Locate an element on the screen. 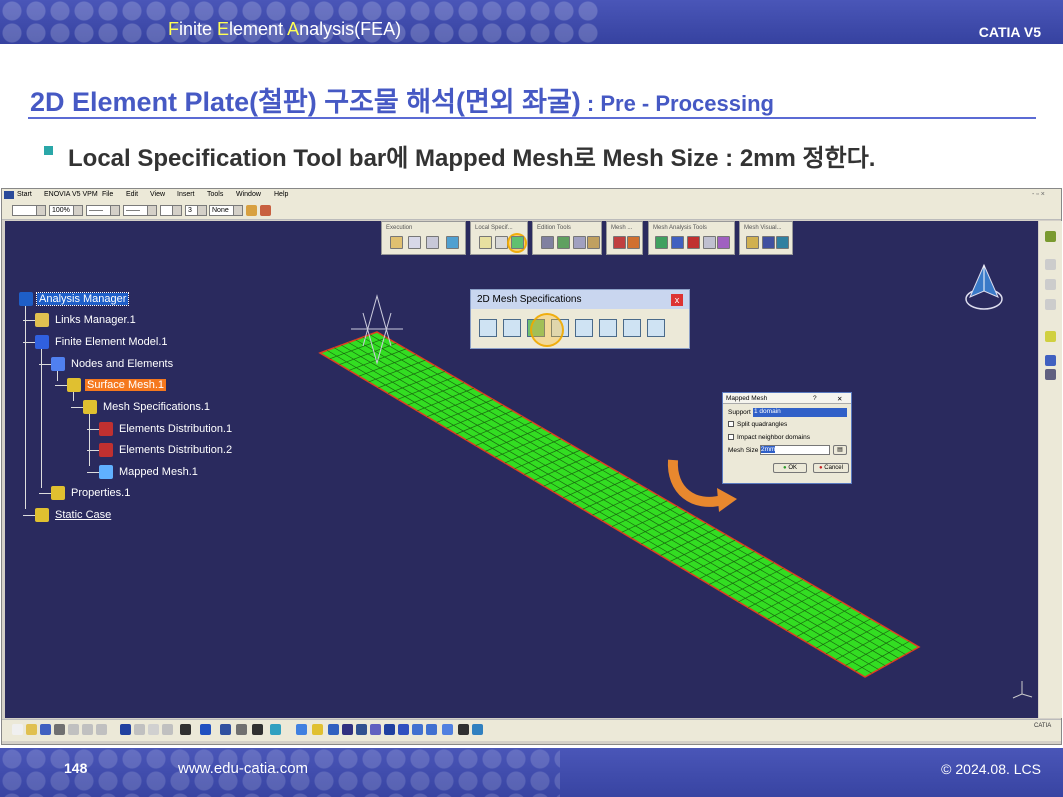  edit-mesh-icon is located at coordinates (547, 242).